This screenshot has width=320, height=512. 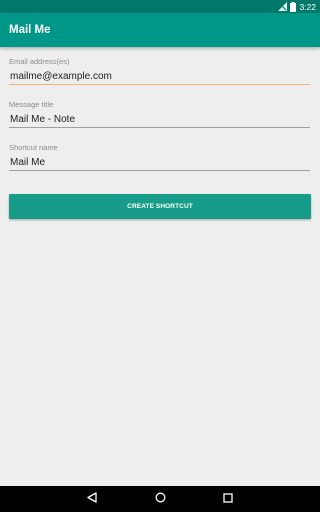 I want to click on back-icon, so click(x=92, y=499).